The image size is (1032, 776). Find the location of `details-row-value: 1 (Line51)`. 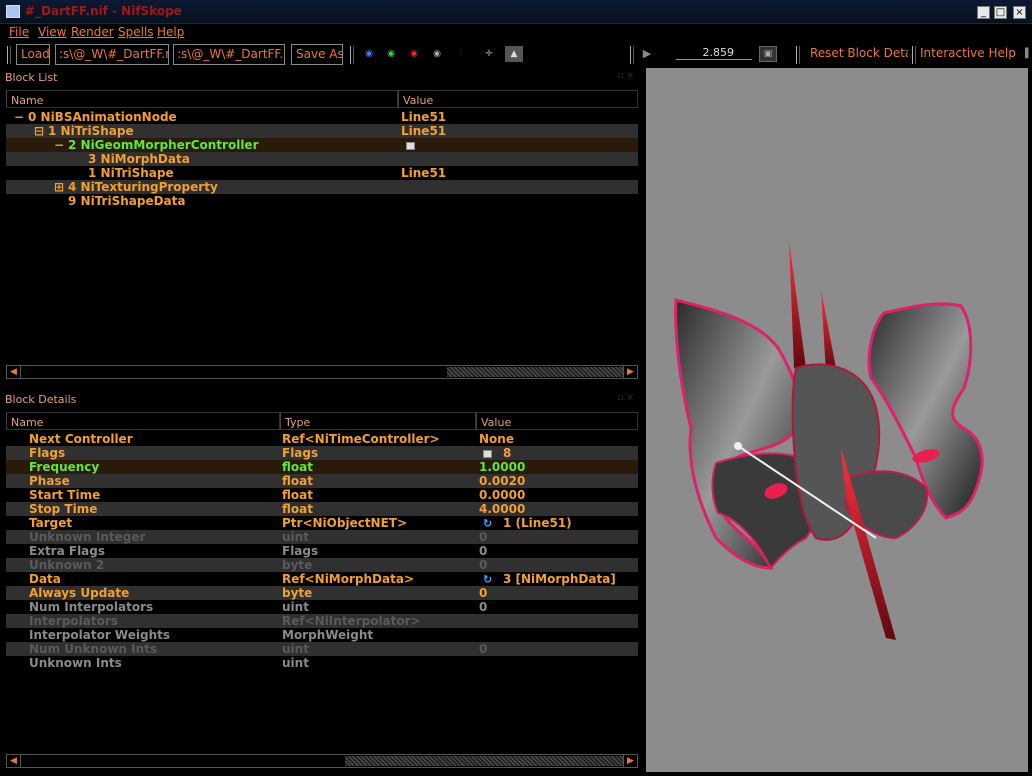

details-row-value: 1 (Line51) is located at coordinates (537, 523).